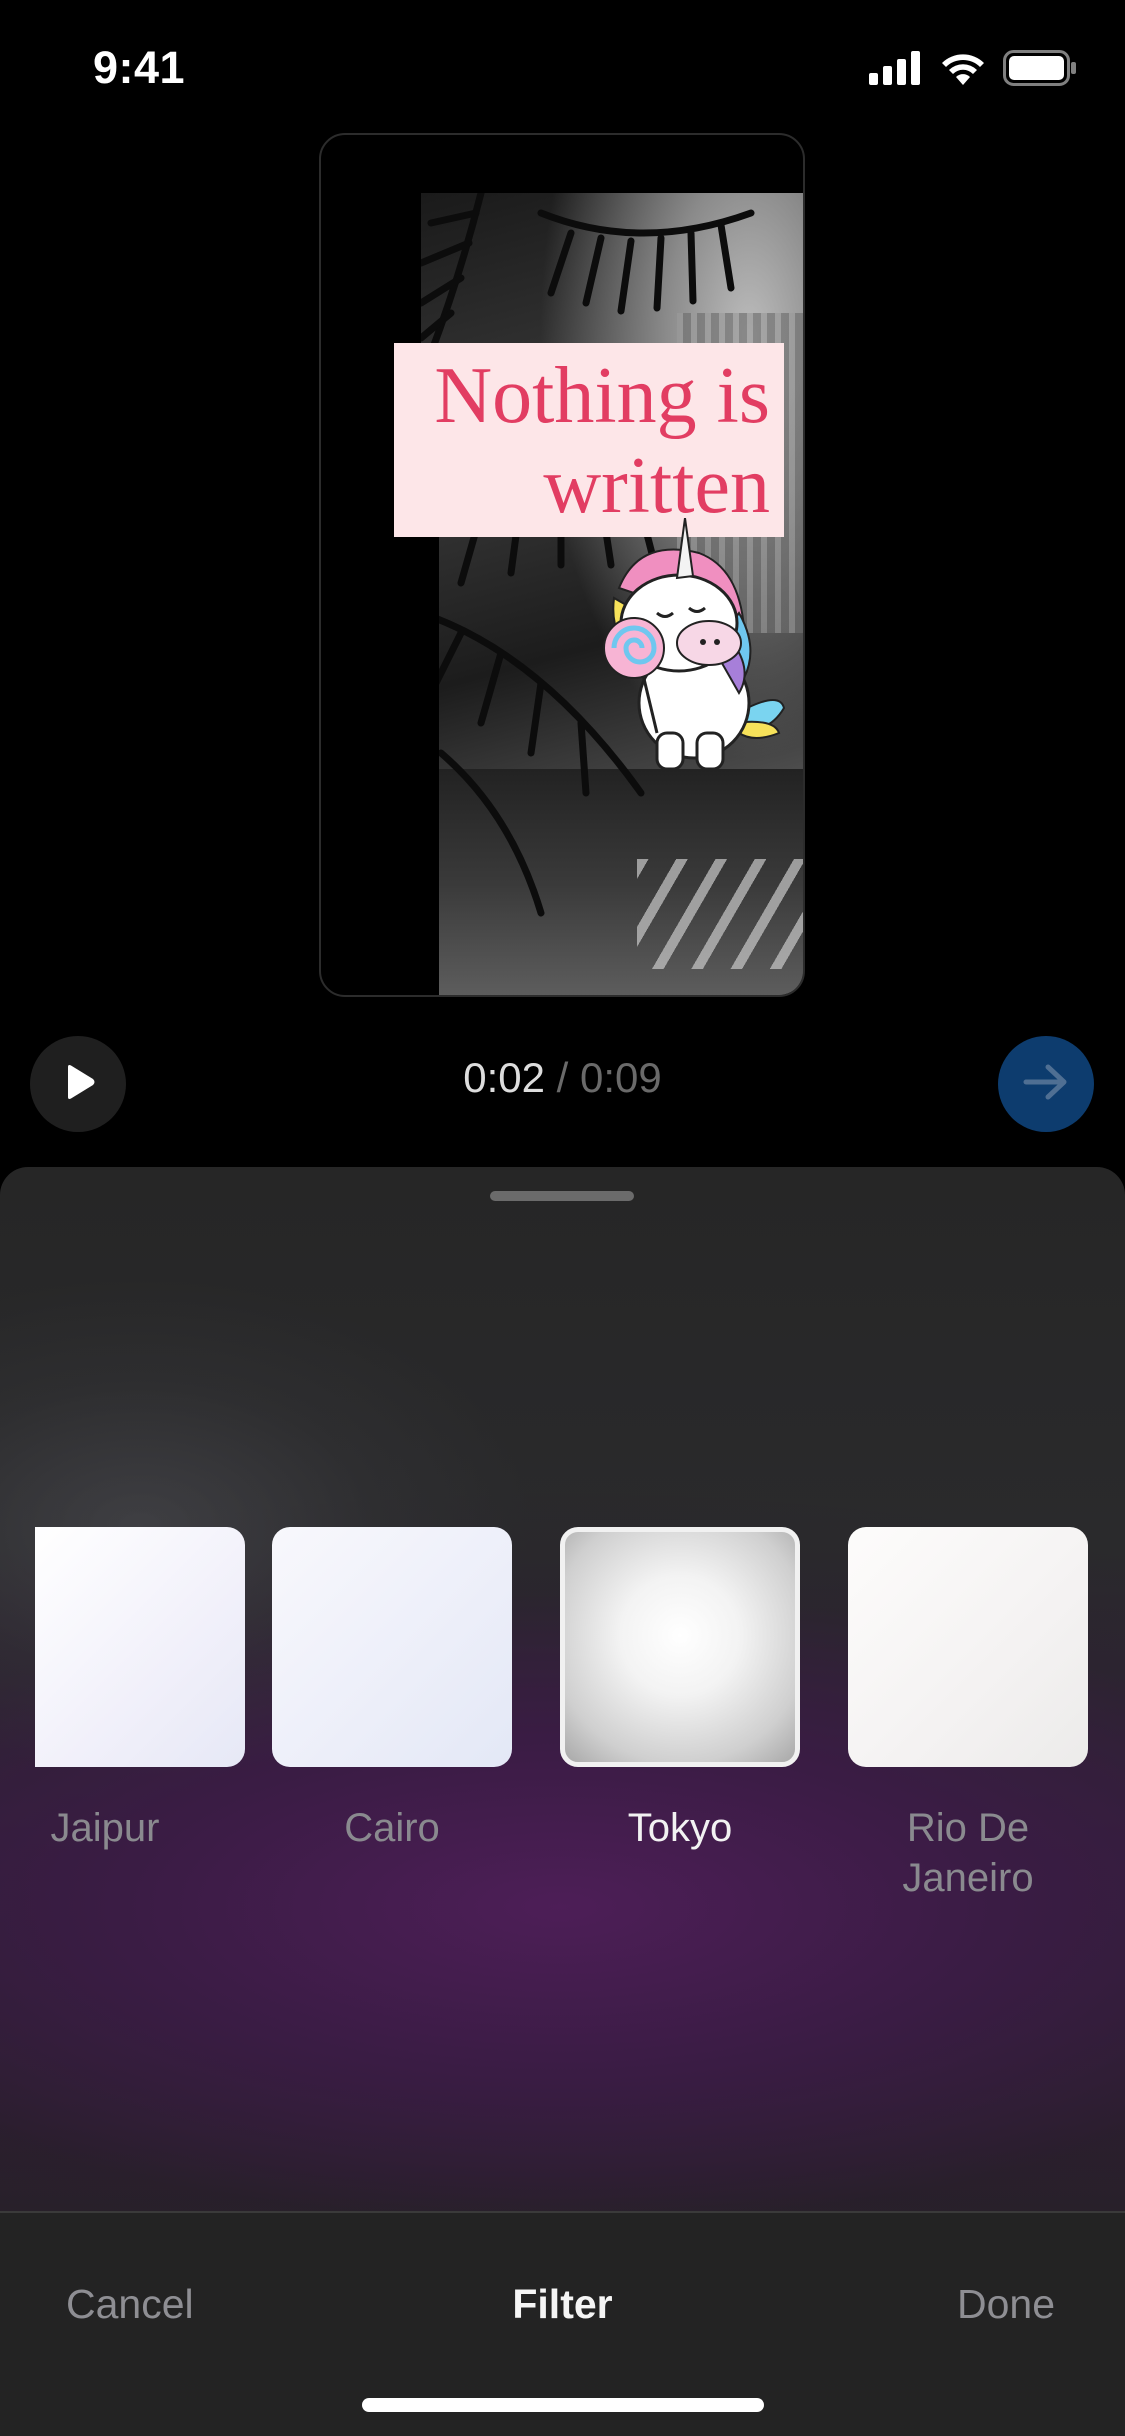 This screenshot has height=2436, width=1125. I want to click on total-time: 0:09, so click(621, 1077).